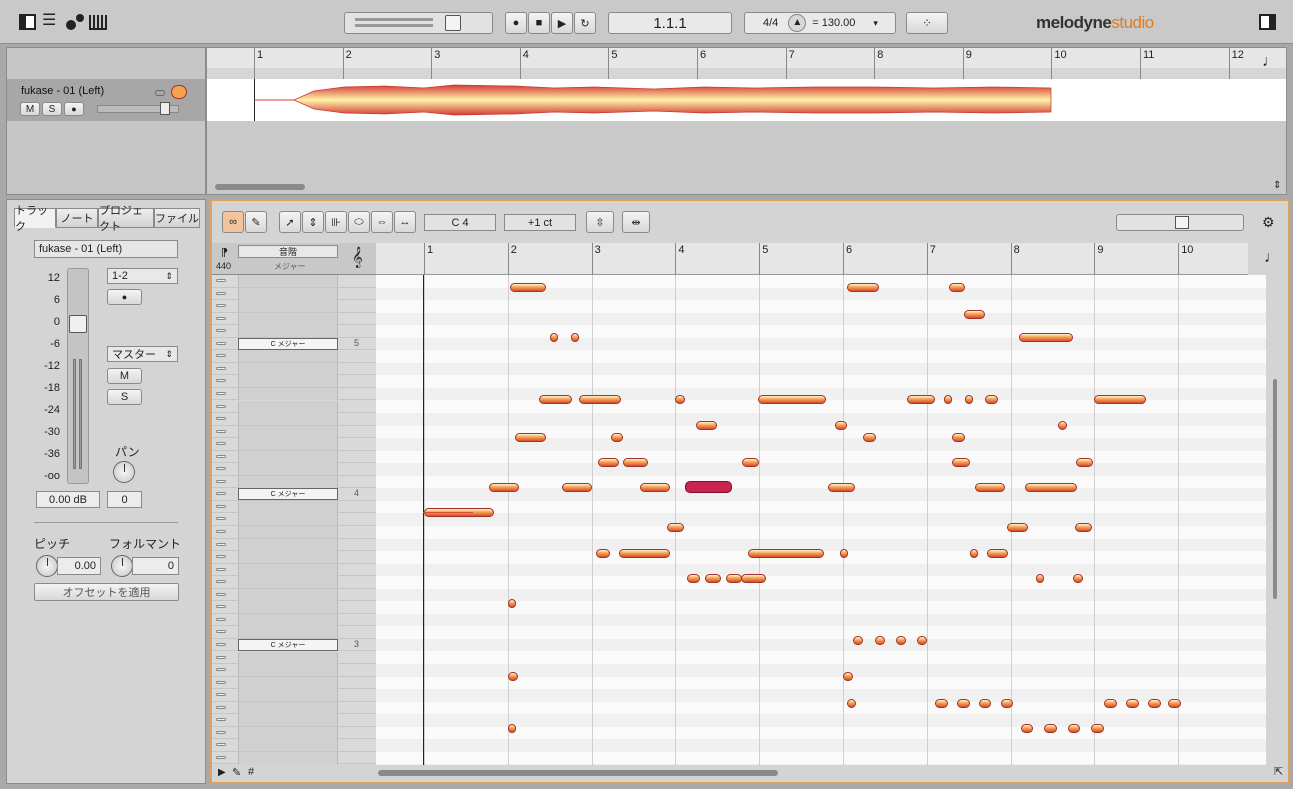 This screenshot has width=1293, height=789. What do you see at coordinates (106, 100) in the screenshot?
I see `track-header: fukase - 01 (Left) M S ●` at bounding box center [106, 100].